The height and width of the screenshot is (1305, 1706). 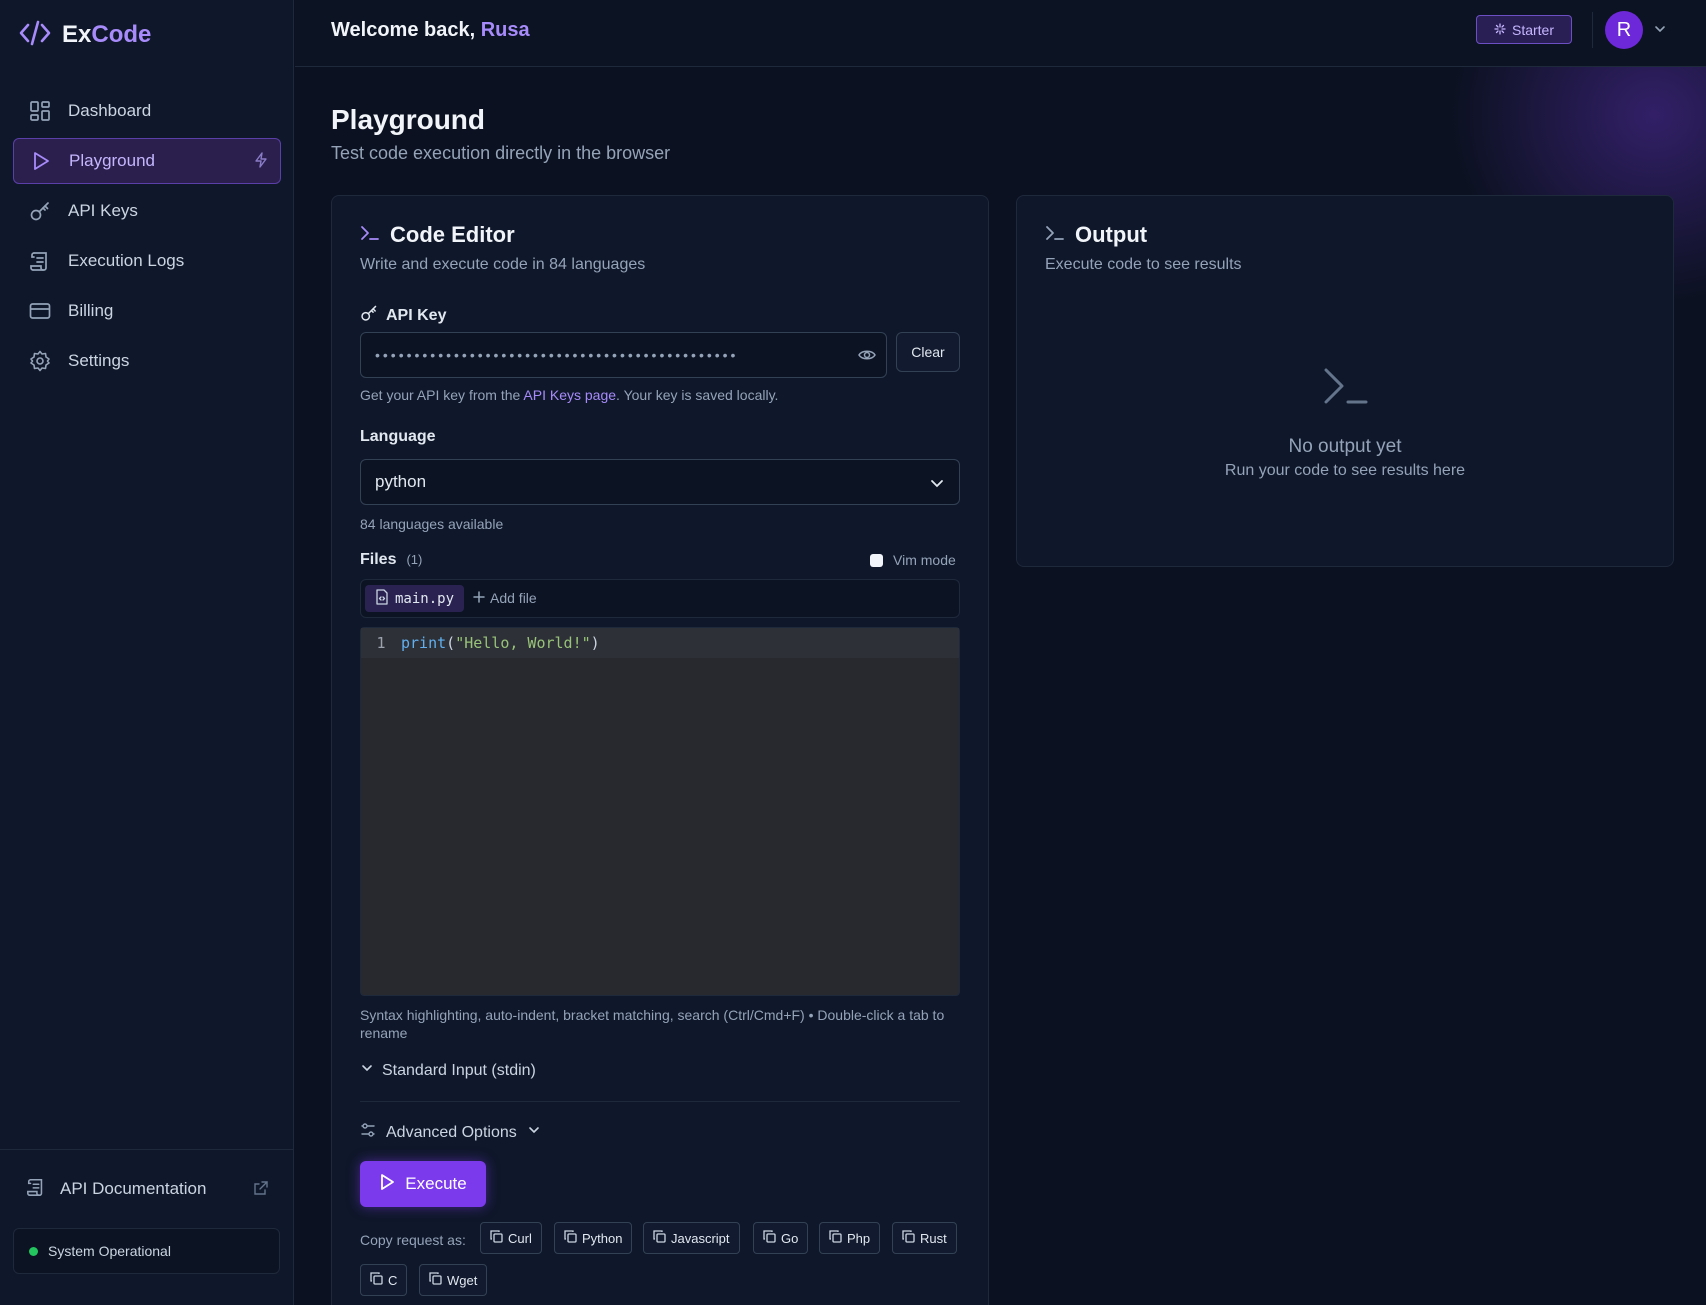 I want to click on sidebar-item-label: Execution Logs, so click(x=126, y=260).